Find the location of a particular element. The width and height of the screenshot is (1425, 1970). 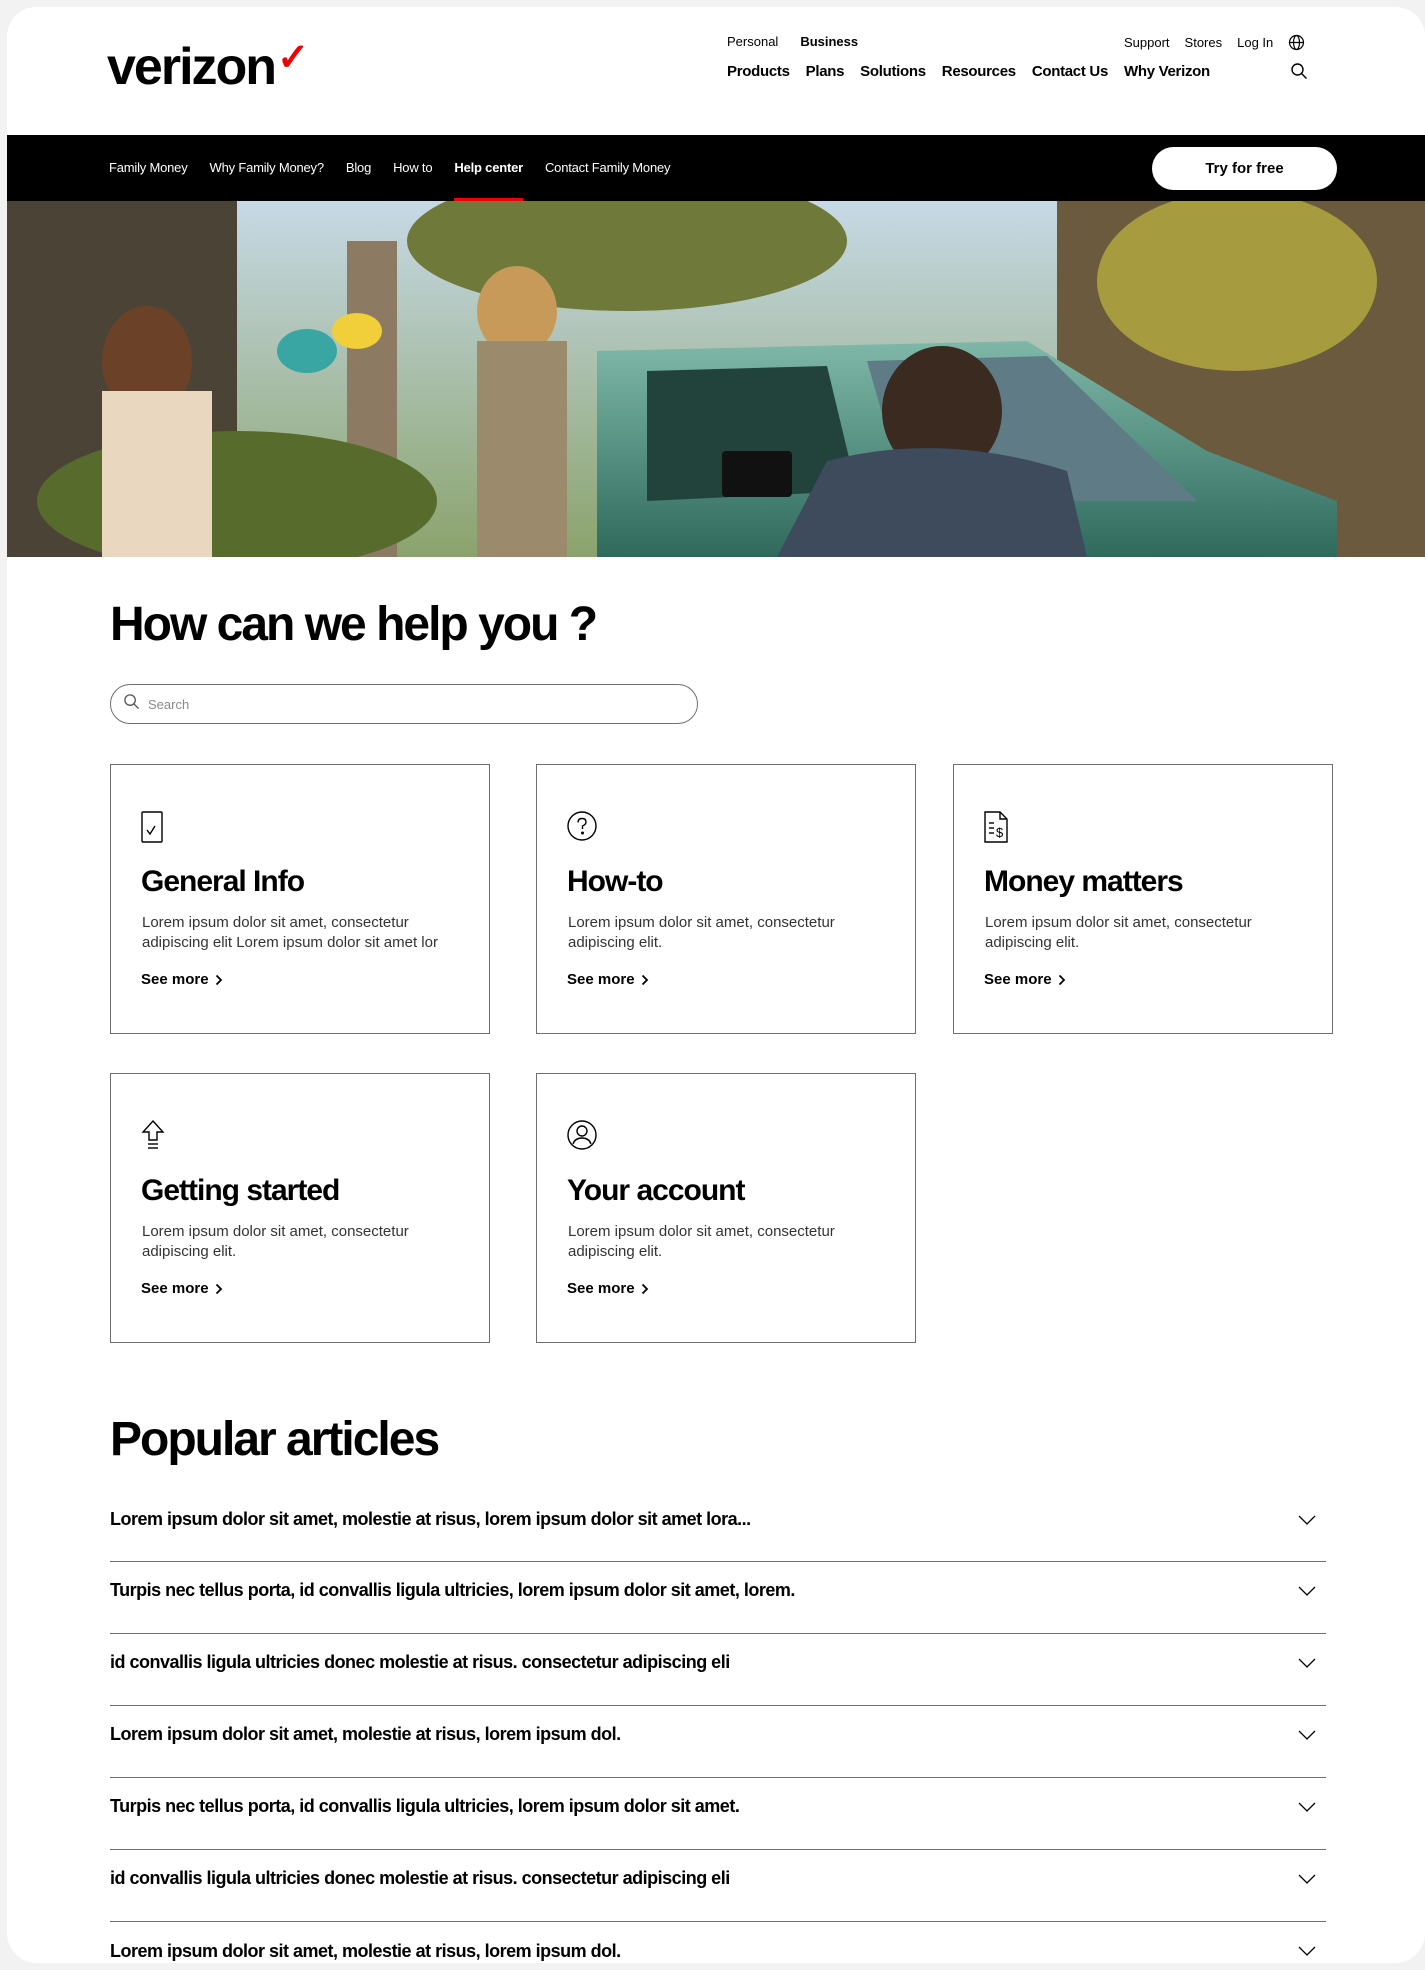

utility-nav: Support Stores Log In is located at coordinates (1214, 42).